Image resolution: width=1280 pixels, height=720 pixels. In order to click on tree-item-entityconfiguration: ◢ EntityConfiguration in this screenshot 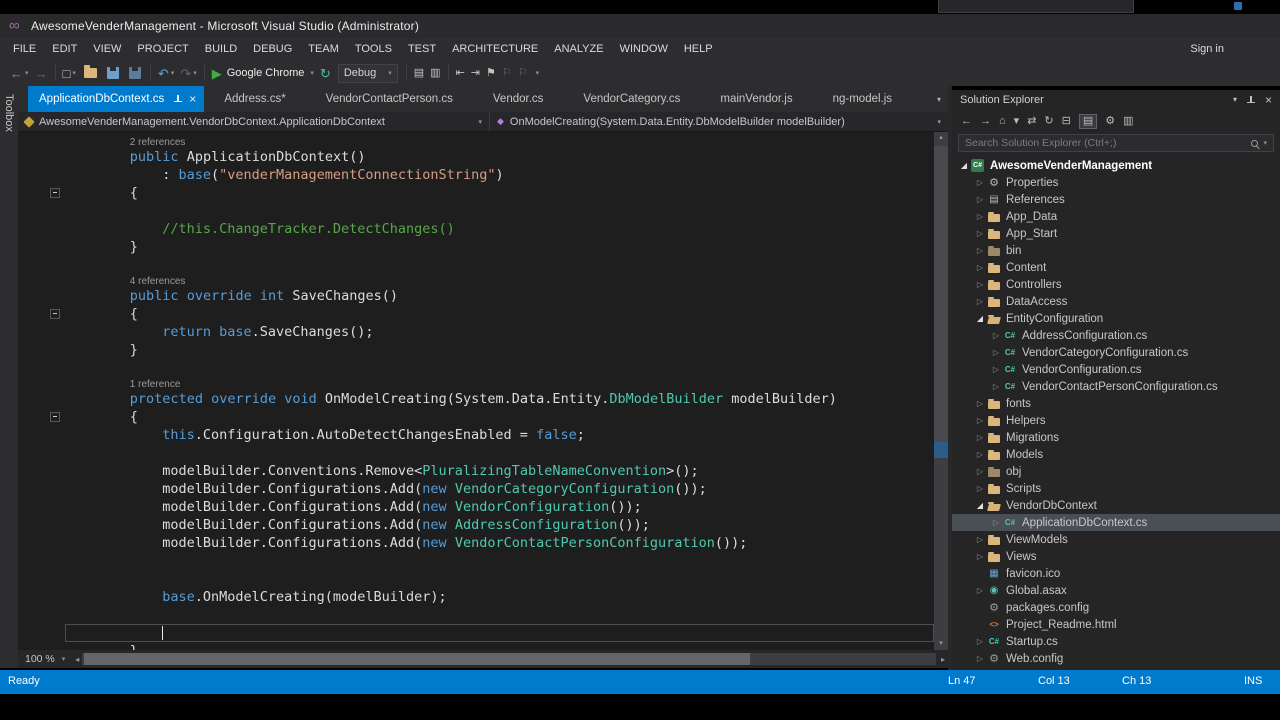, I will do `click(1116, 318)`.